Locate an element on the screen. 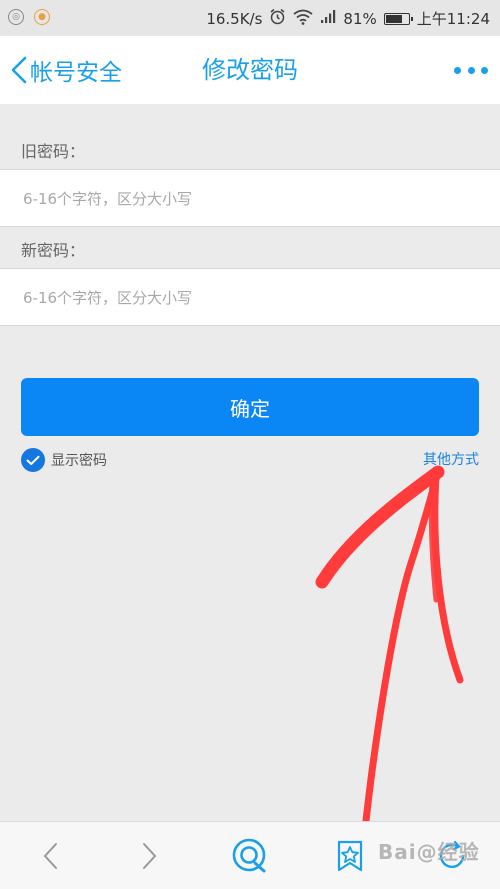 The image size is (500, 889). browser-home-icon is located at coordinates (250, 856).